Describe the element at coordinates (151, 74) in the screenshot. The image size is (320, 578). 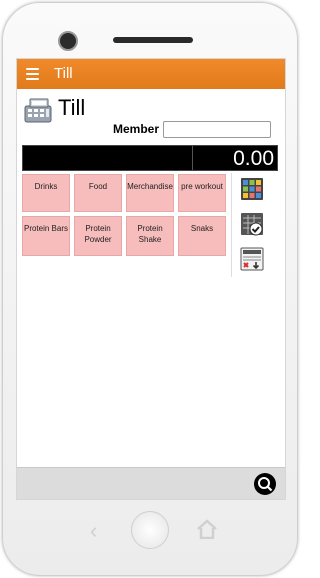
I see `app-bar: Till` at that location.